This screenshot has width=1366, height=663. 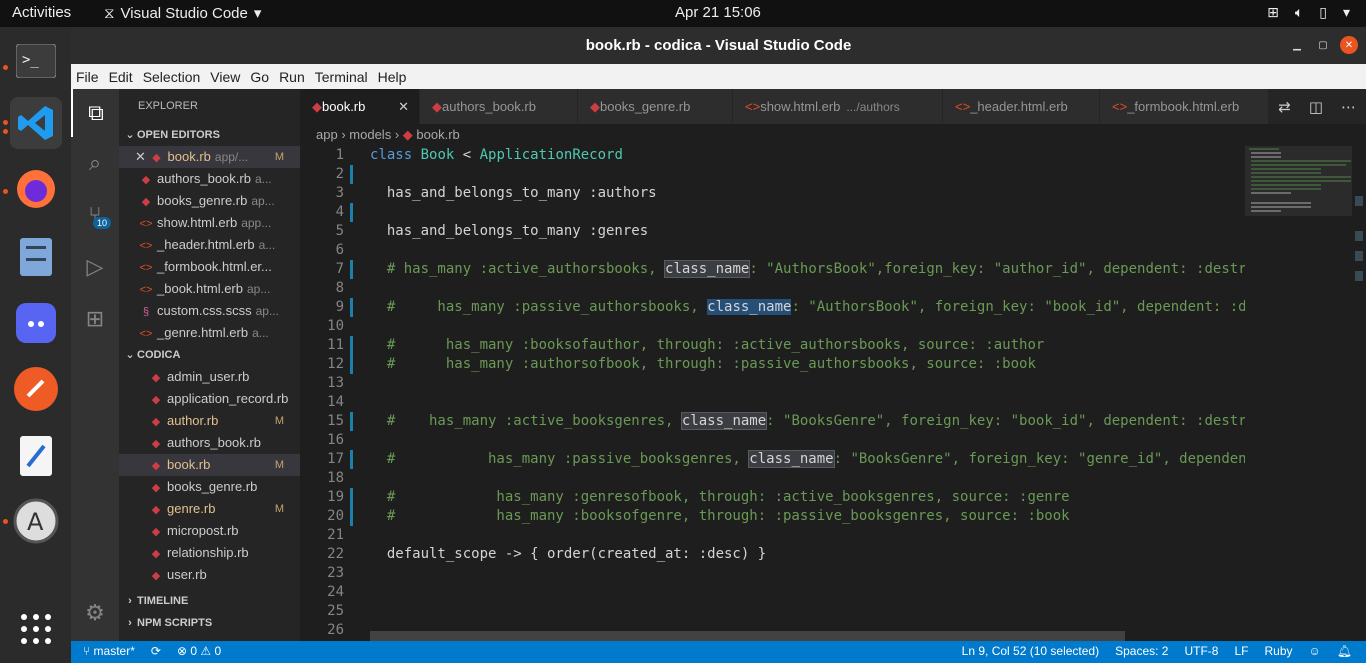 What do you see at coordinates (209, 421) in the screenshot?
I see `file-tree-item: ◆ author.rb M` at bounding box center [209, 421].